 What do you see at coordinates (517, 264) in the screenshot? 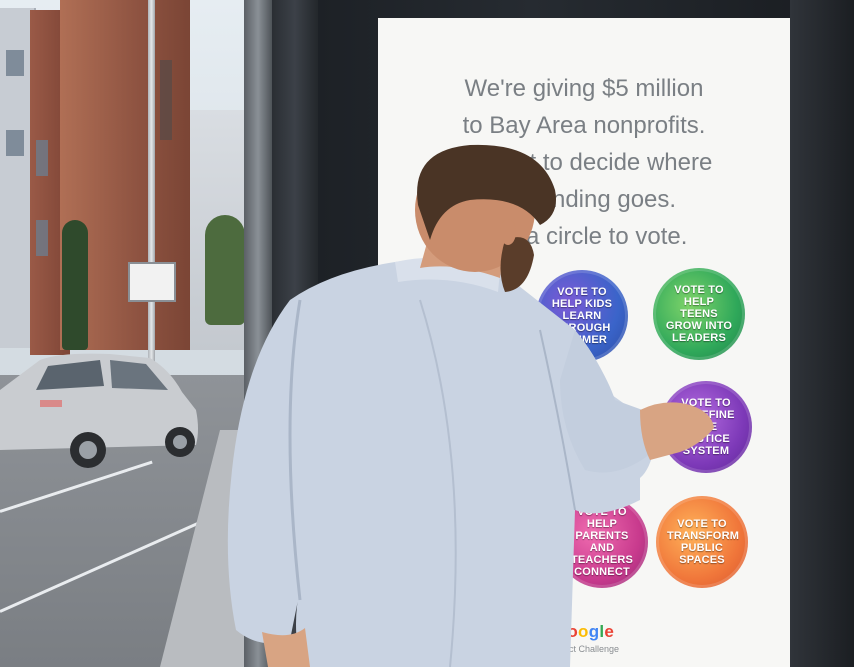
I see `beard` at bounding box center [517, 264].